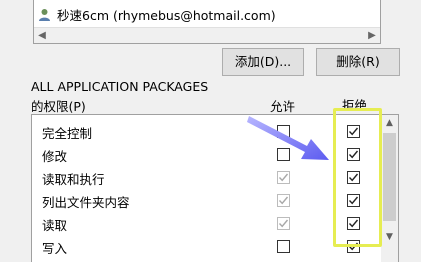 The image size is (421, 262). Describe the element at coordinates (389, 237) in the screenshot. I see `scroll-down-icon: ▼` at that location.